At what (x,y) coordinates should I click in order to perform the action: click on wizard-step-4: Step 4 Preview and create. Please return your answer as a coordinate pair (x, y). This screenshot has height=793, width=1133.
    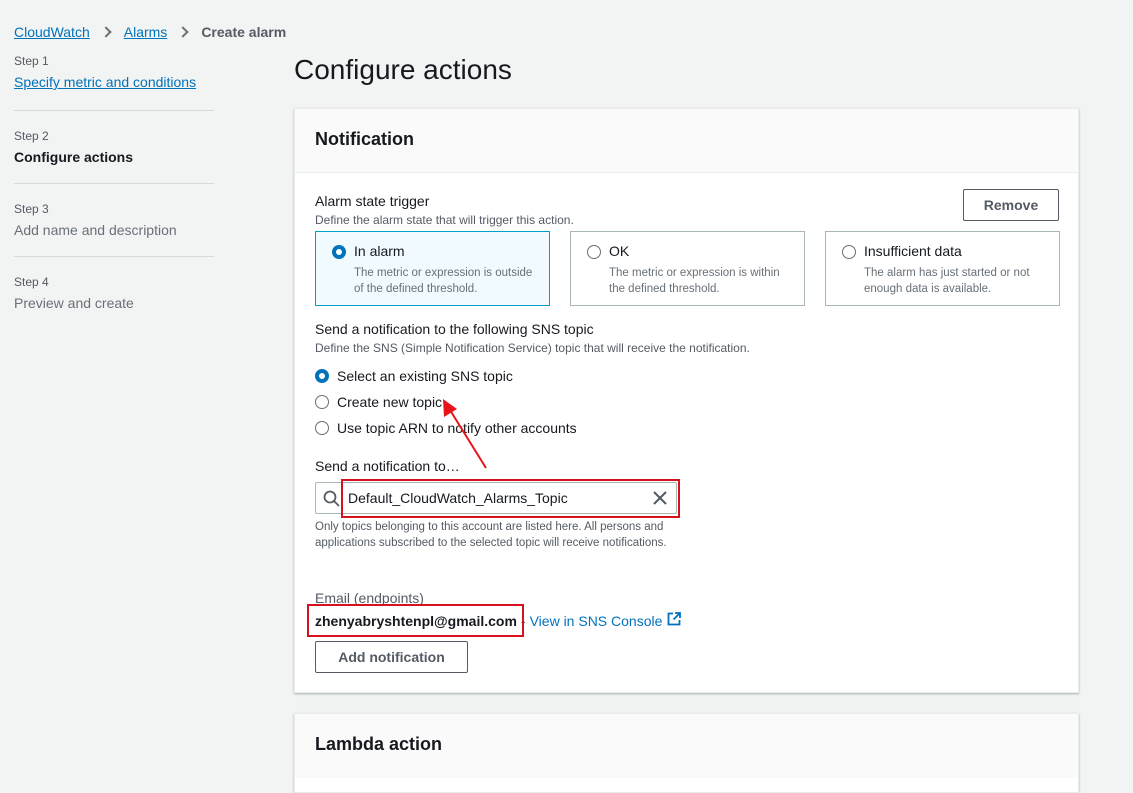
    Looking at the image, I should click on (114, 302).